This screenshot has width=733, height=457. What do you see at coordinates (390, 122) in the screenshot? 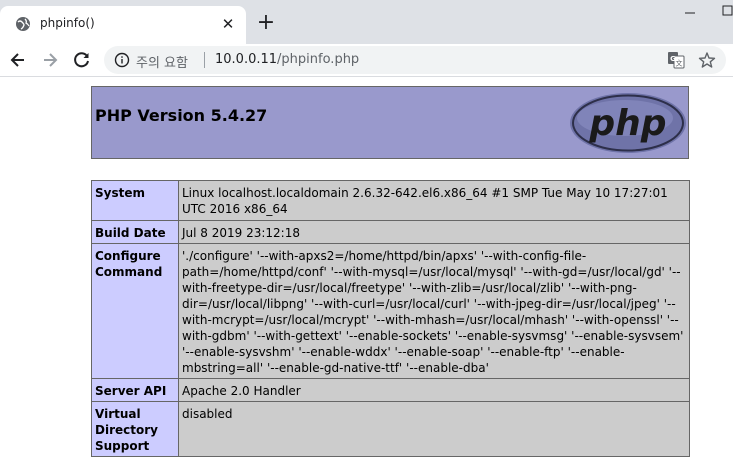
I see `php-version-header: PHP Version 5.4.27 php` at bounding box center [390, 122].